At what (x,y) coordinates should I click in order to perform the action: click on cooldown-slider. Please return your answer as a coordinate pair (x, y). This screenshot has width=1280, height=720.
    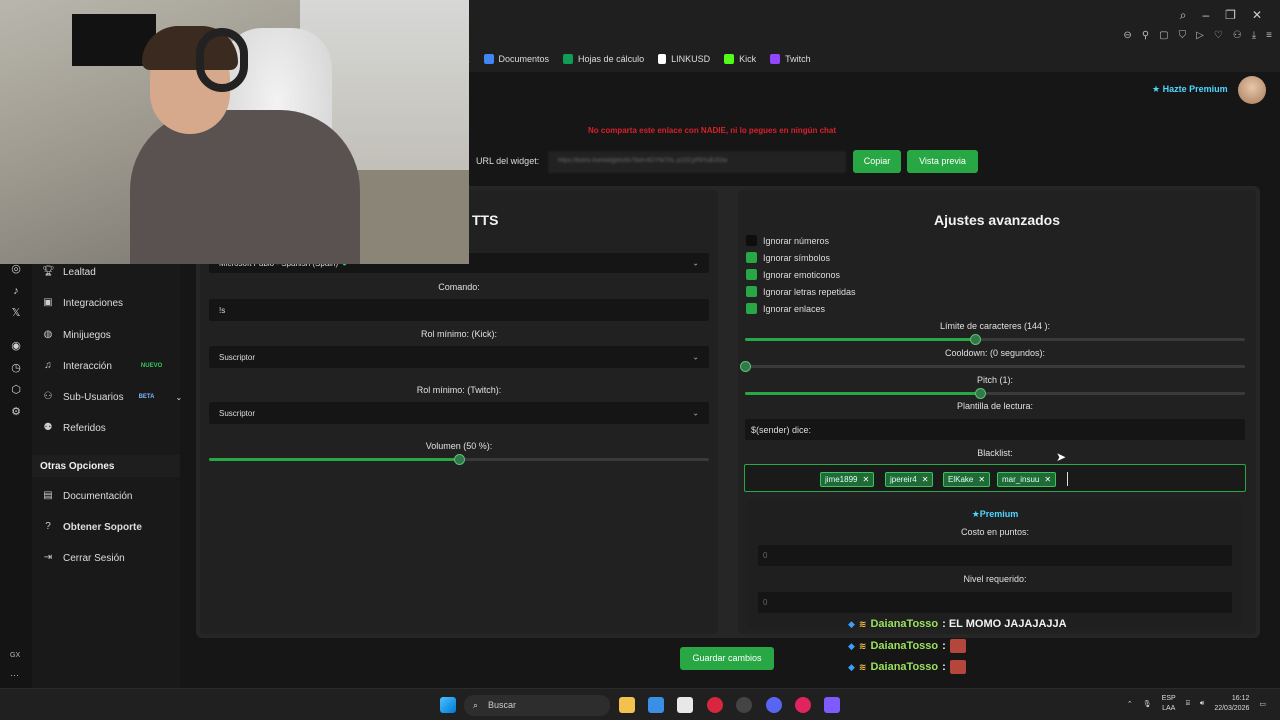
    Looking at the image, I should click on (992, 366).